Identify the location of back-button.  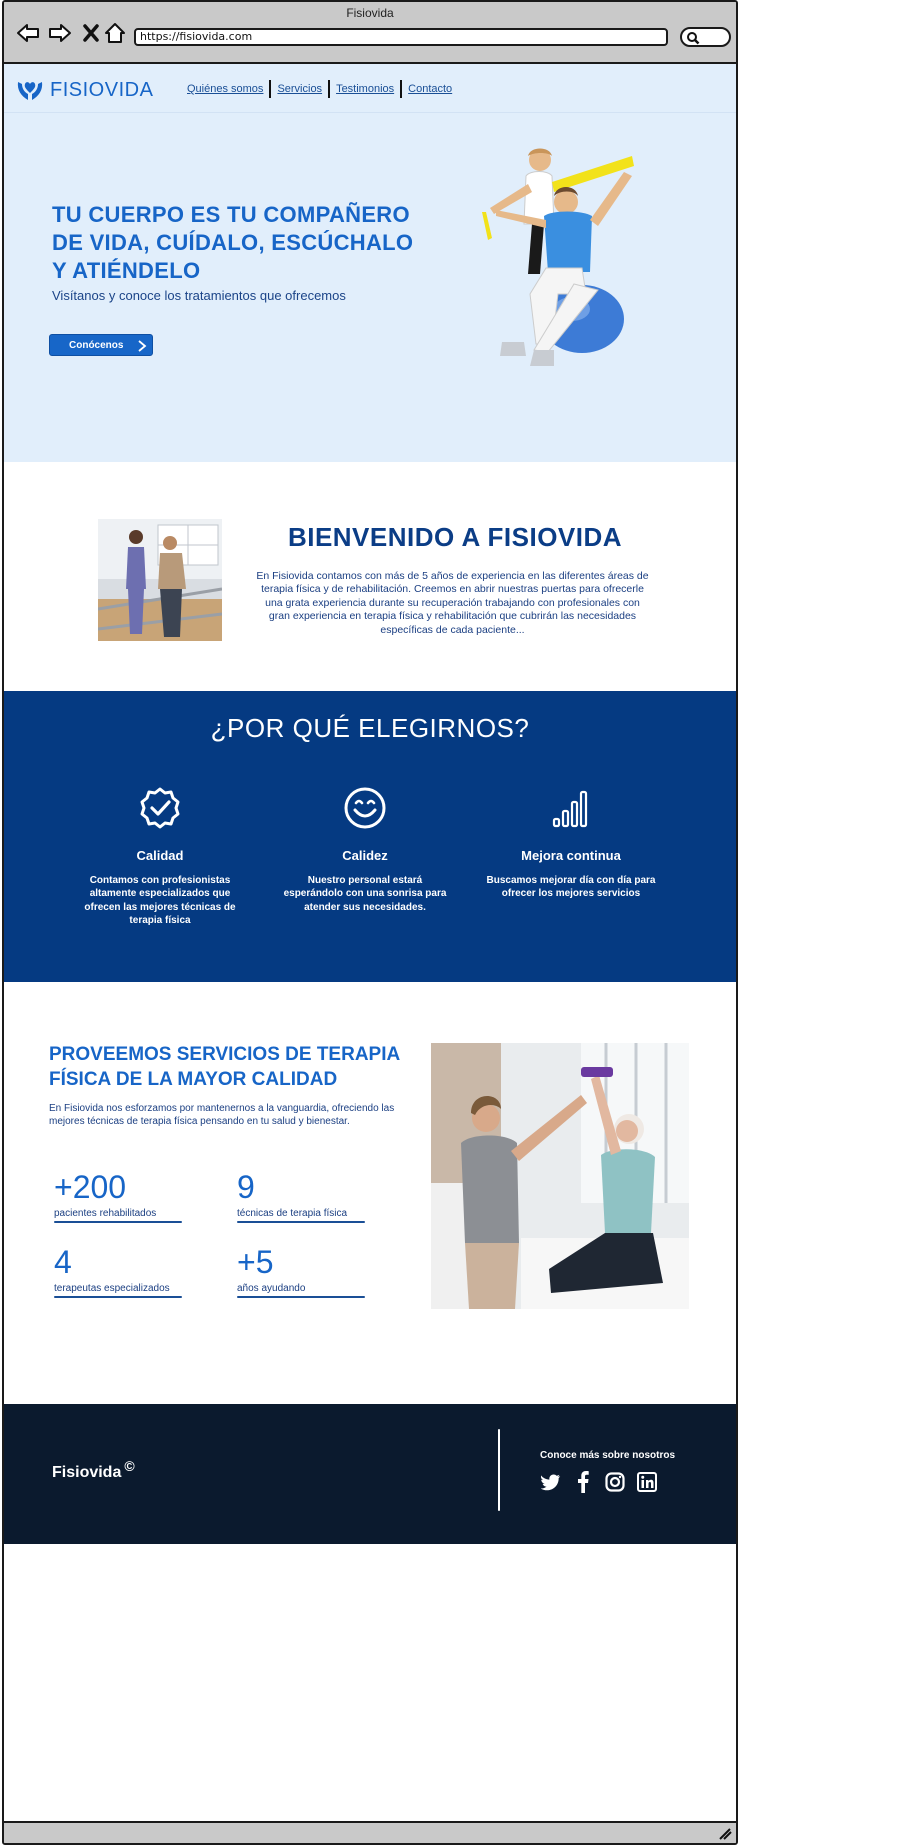
(28, 33).